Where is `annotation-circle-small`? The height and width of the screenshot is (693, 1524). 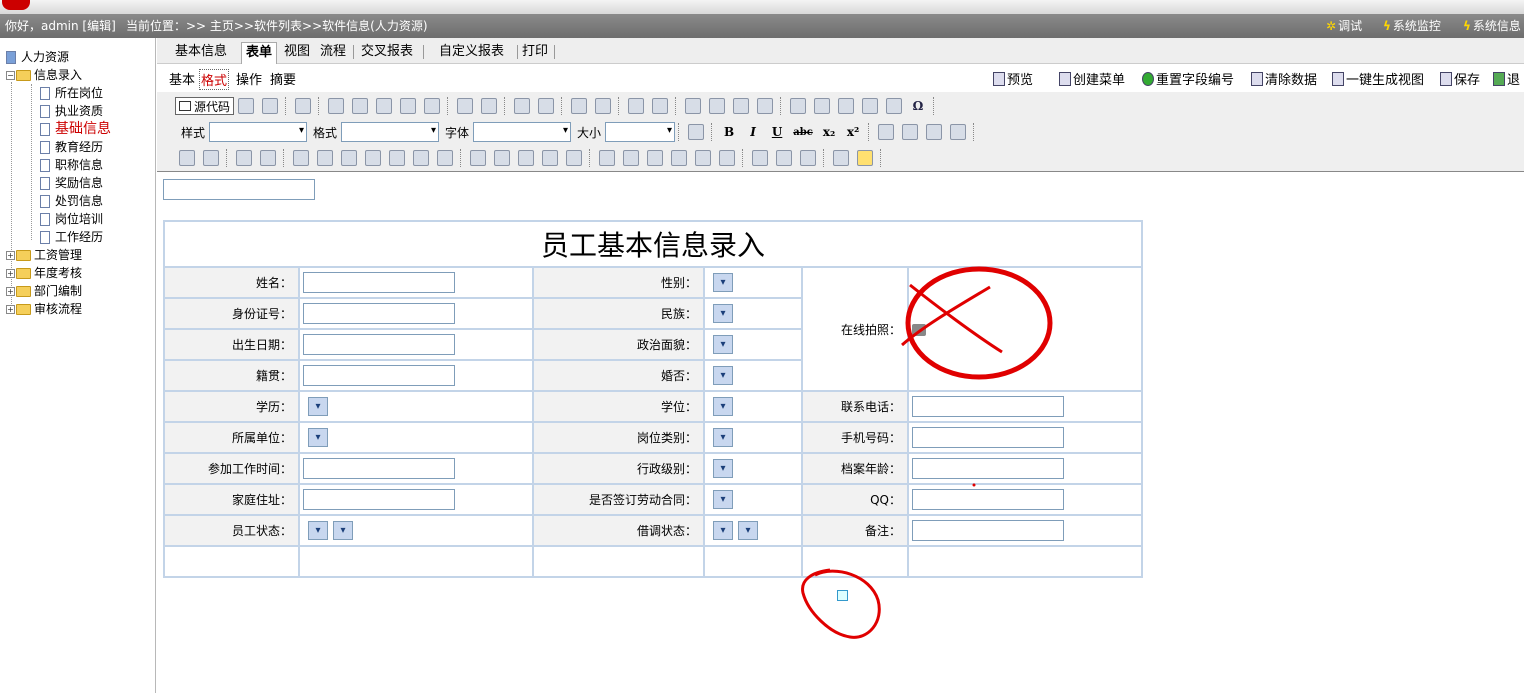 annotation-circle-small is located at coordinates (841, 603).